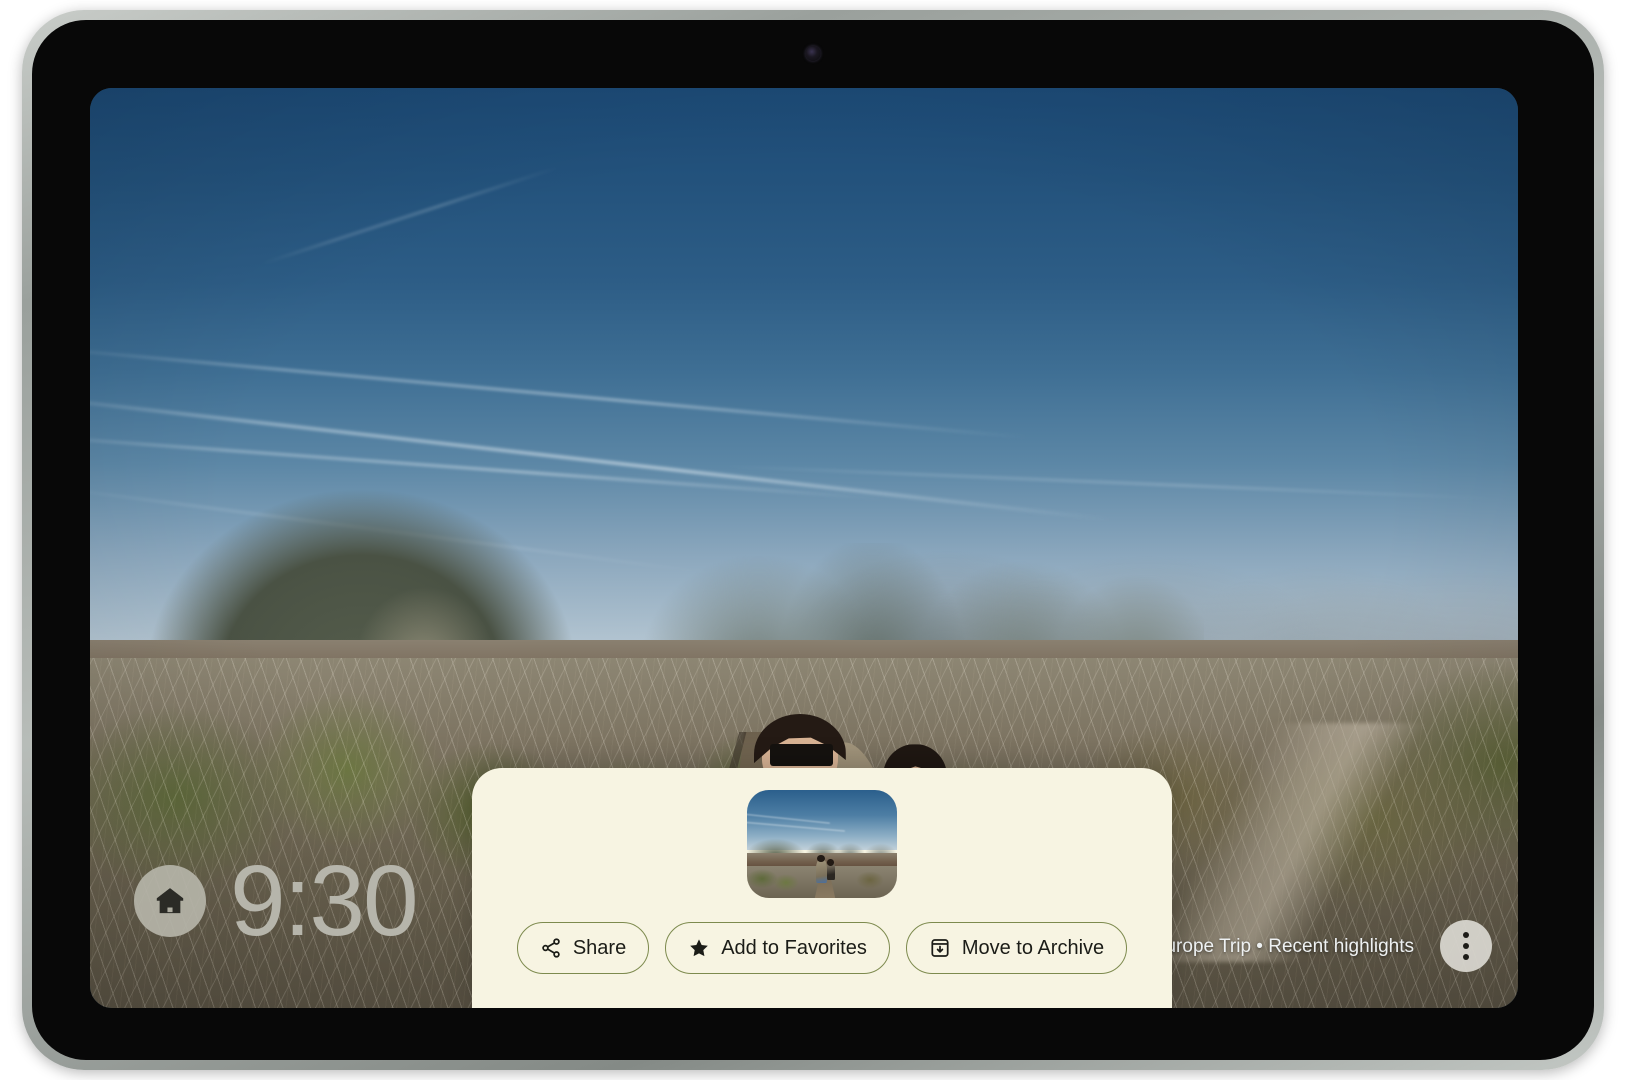 This screenshot has height=1080, width=1625. I want to click on add-to-favorites-button-label: Add to Favorites, so click(794, 947).